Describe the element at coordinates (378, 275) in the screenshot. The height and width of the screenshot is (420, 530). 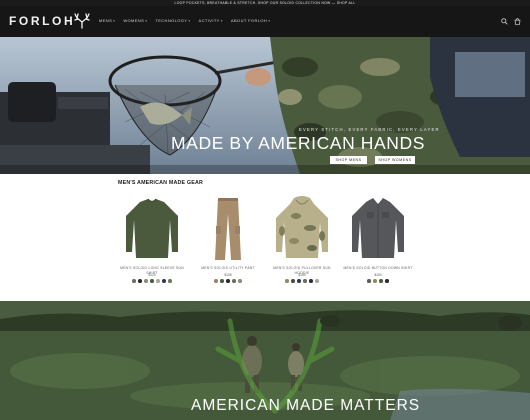
I see `product-price: $150` at that location.